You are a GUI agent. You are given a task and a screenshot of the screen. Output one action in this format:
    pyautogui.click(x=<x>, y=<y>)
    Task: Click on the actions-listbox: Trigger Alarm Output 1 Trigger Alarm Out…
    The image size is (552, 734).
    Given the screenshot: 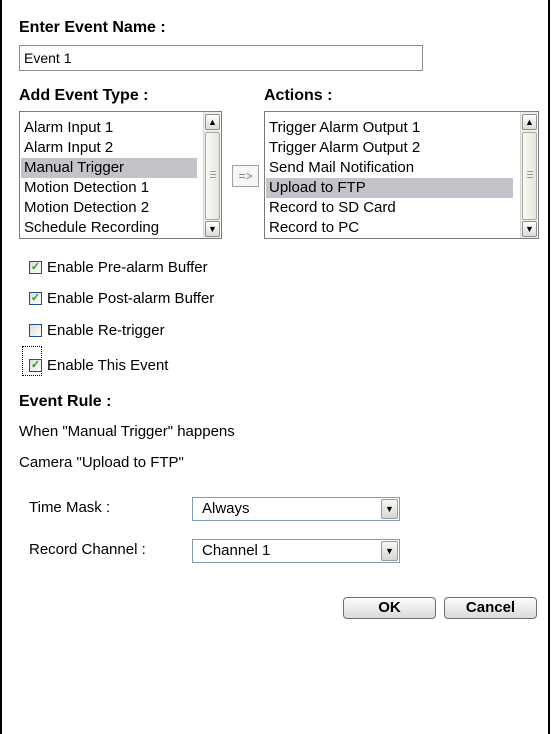 What is the action you would take?
    pyautogui.click(x=401, y=175)
    